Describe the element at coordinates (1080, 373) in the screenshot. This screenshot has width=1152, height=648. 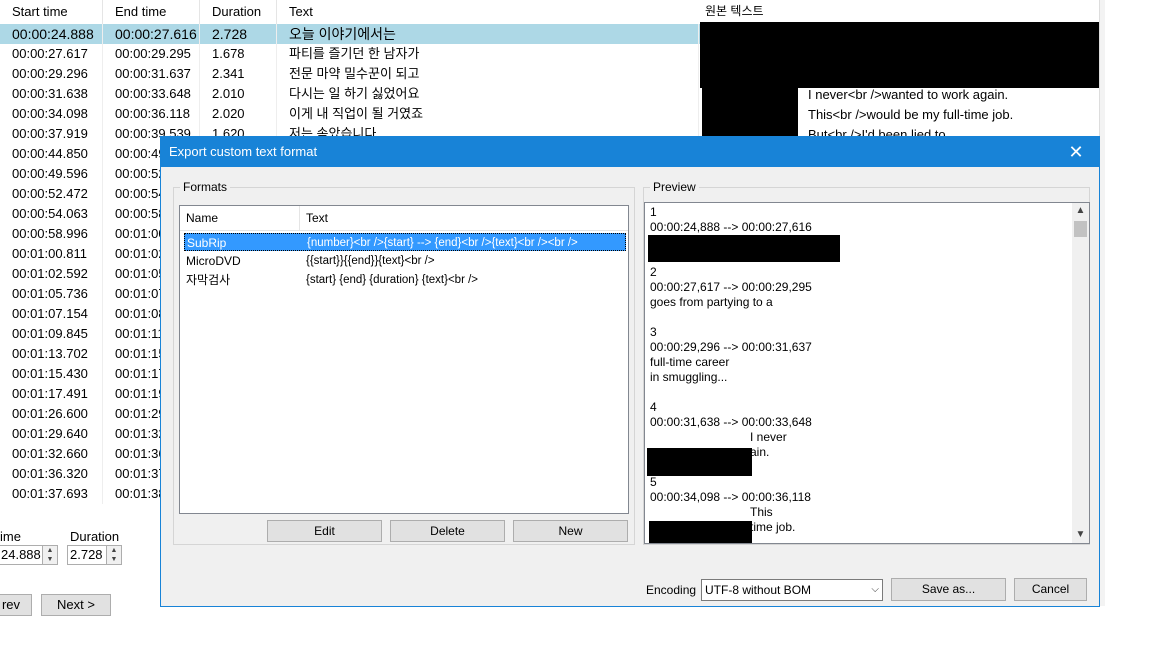
I see `preview-scrollbar: ▲ ▼` at that location.